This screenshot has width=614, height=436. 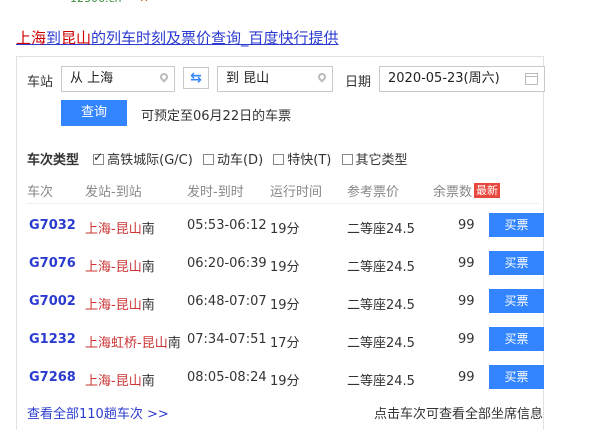 What do you see at coordinates (227, 225) in the screenshot?
I see `departure-arrival-time: 05:53-06:12` at bounding box center [227, 225].